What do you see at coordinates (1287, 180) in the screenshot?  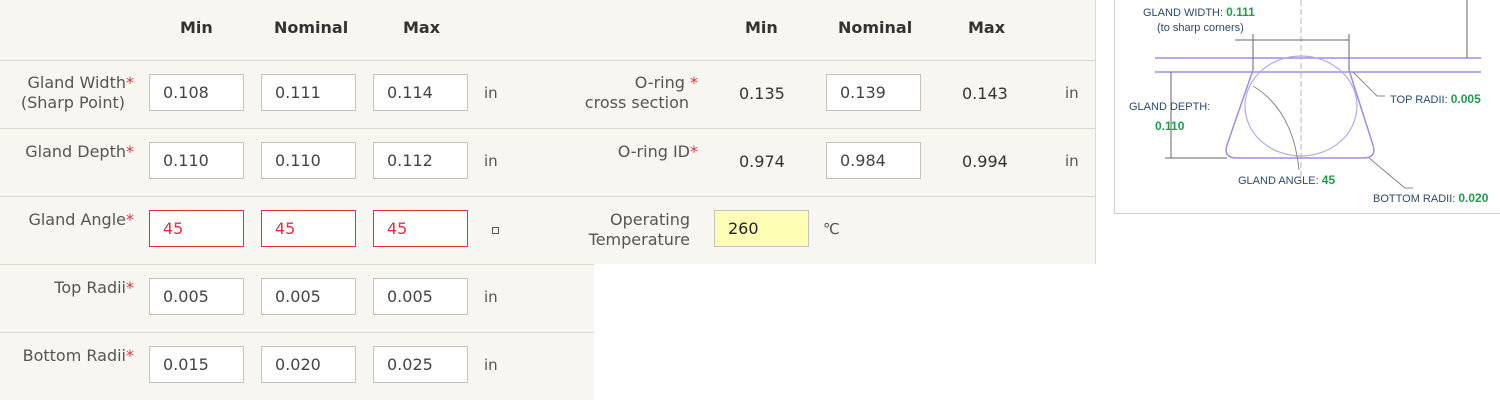 I see `diagram-gland-angle: GLAND ANGLE: 45` at bounding box center [1287, 180].